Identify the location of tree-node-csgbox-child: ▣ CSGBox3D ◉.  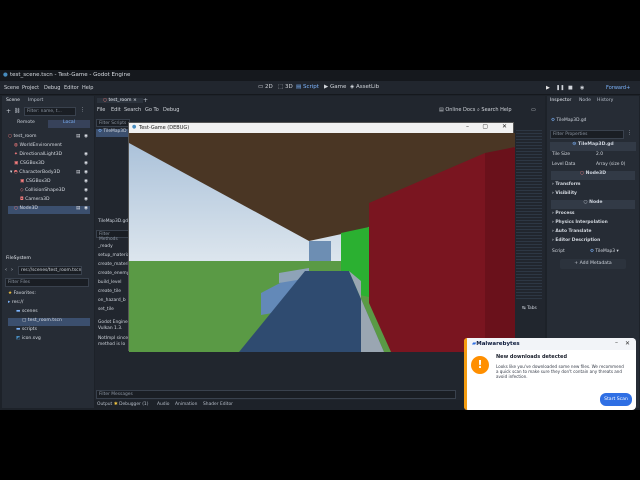
(49, 183).